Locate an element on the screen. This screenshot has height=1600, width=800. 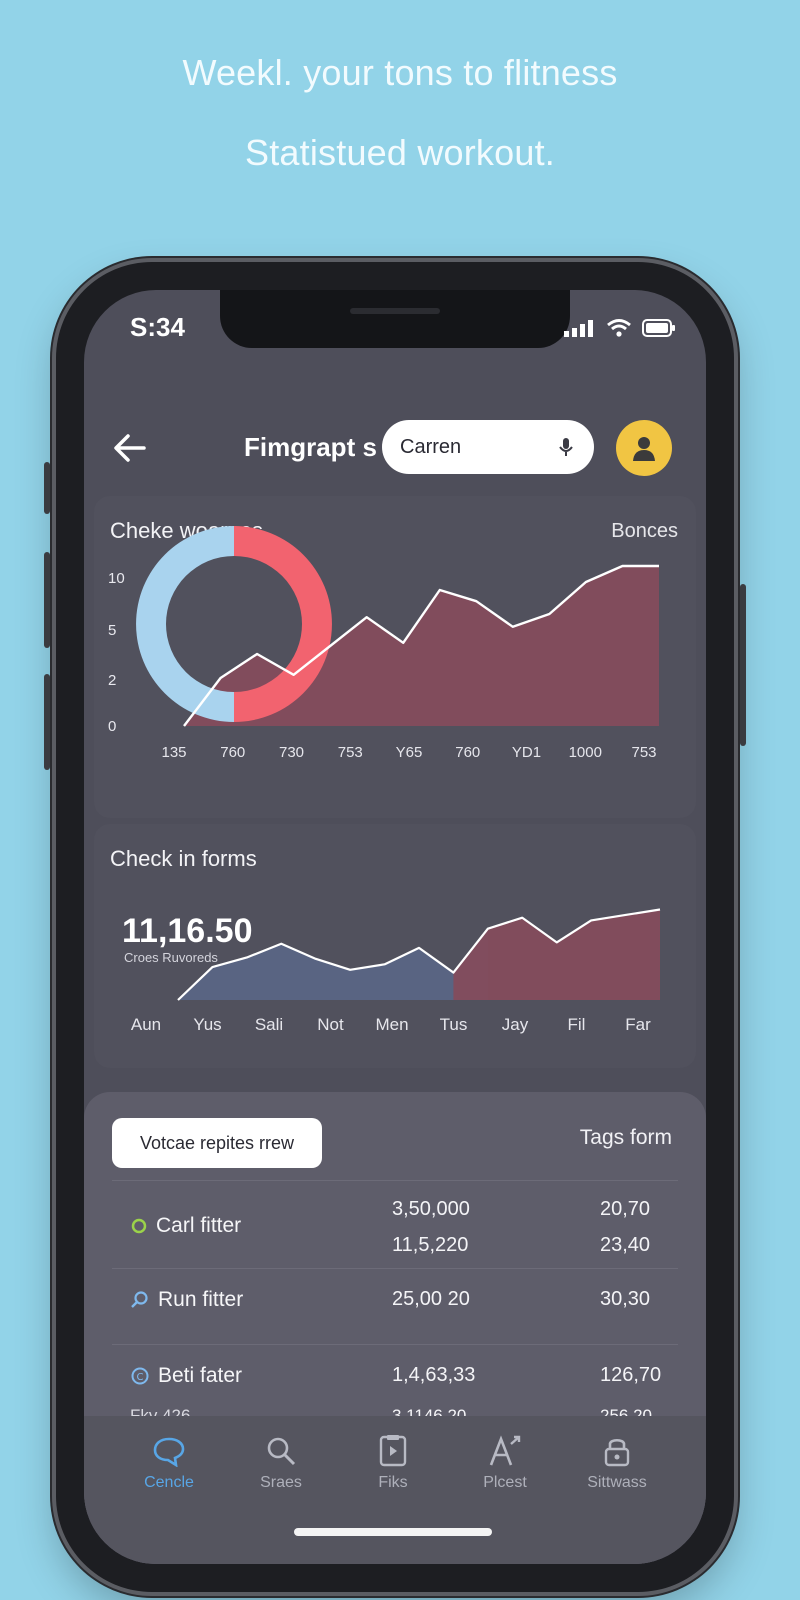
x-tick-label: Fil is located at coordinates (577, 1024).